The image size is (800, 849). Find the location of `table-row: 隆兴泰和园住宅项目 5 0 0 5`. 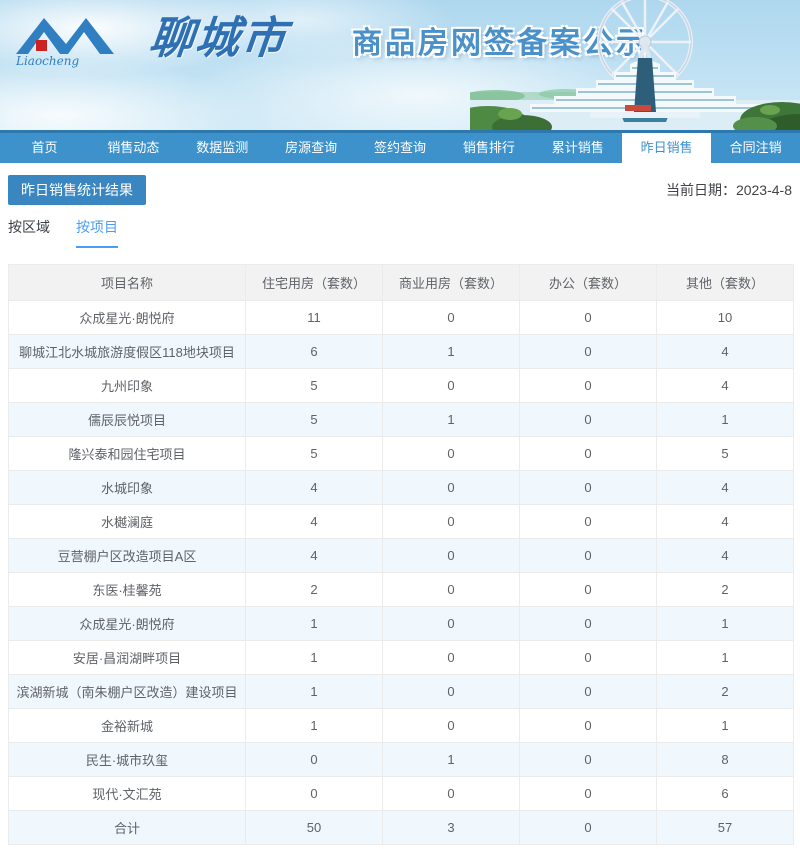

table-row: 隆兴泰和园住宅项目 5 0 0 5 is located at coordinates (401, 453).